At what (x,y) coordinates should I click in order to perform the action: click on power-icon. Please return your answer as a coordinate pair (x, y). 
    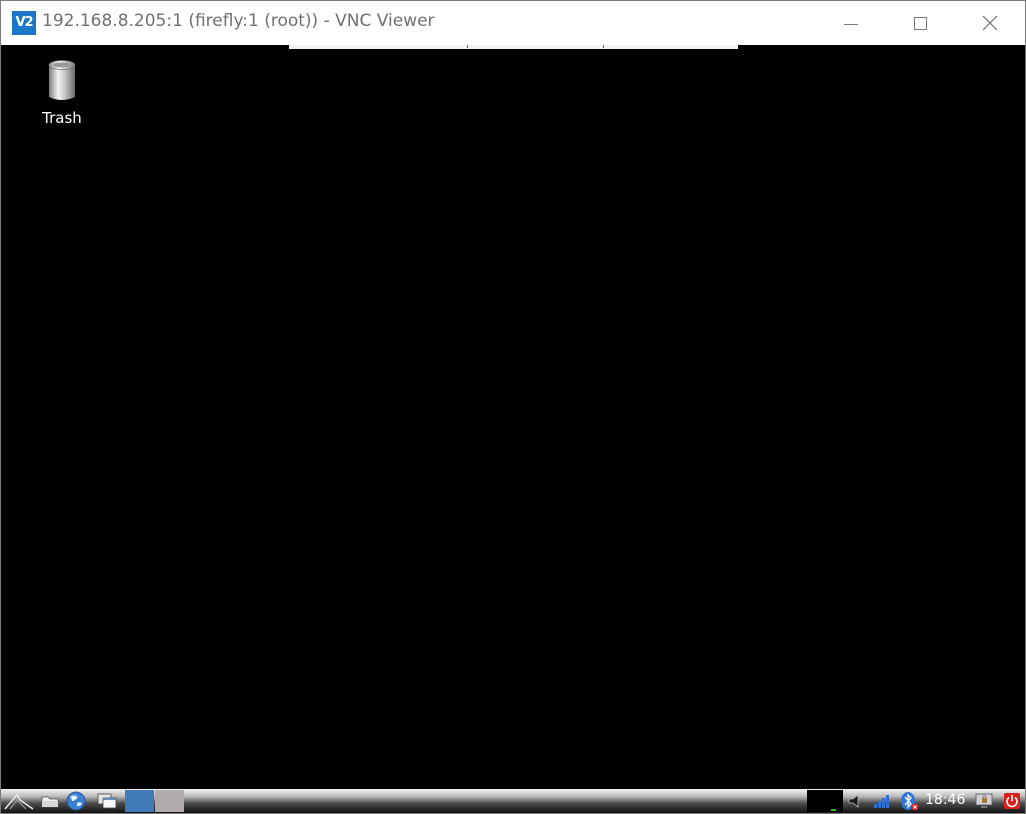
    Looking at the image, I should click on (1012, 801).